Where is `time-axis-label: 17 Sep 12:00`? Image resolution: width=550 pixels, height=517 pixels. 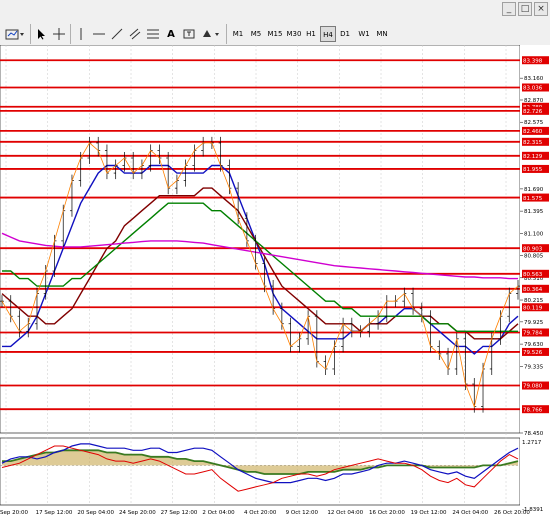
time-axis-label: 17 Sep 12:00 is located at coordinates (54, 513).